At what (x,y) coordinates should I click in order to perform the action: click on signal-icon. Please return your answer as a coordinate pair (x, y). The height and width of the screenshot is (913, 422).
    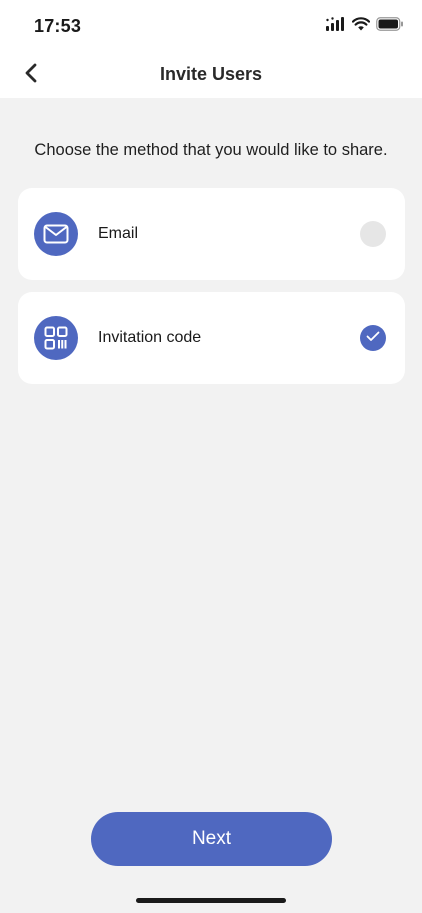
    Looking at the image, I should click on (336, 26).